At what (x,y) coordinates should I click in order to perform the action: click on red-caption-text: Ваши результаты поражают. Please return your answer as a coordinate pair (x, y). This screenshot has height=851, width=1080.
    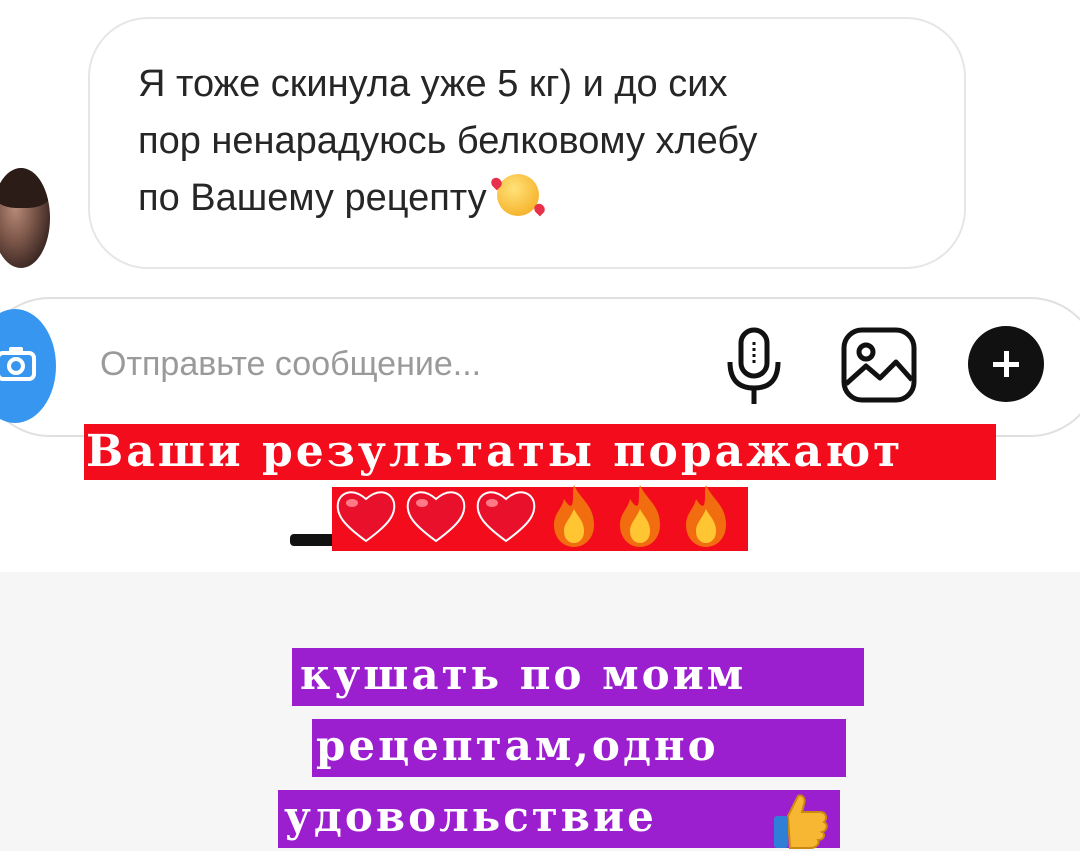
    Looking at the image, I should click on (495, 451).